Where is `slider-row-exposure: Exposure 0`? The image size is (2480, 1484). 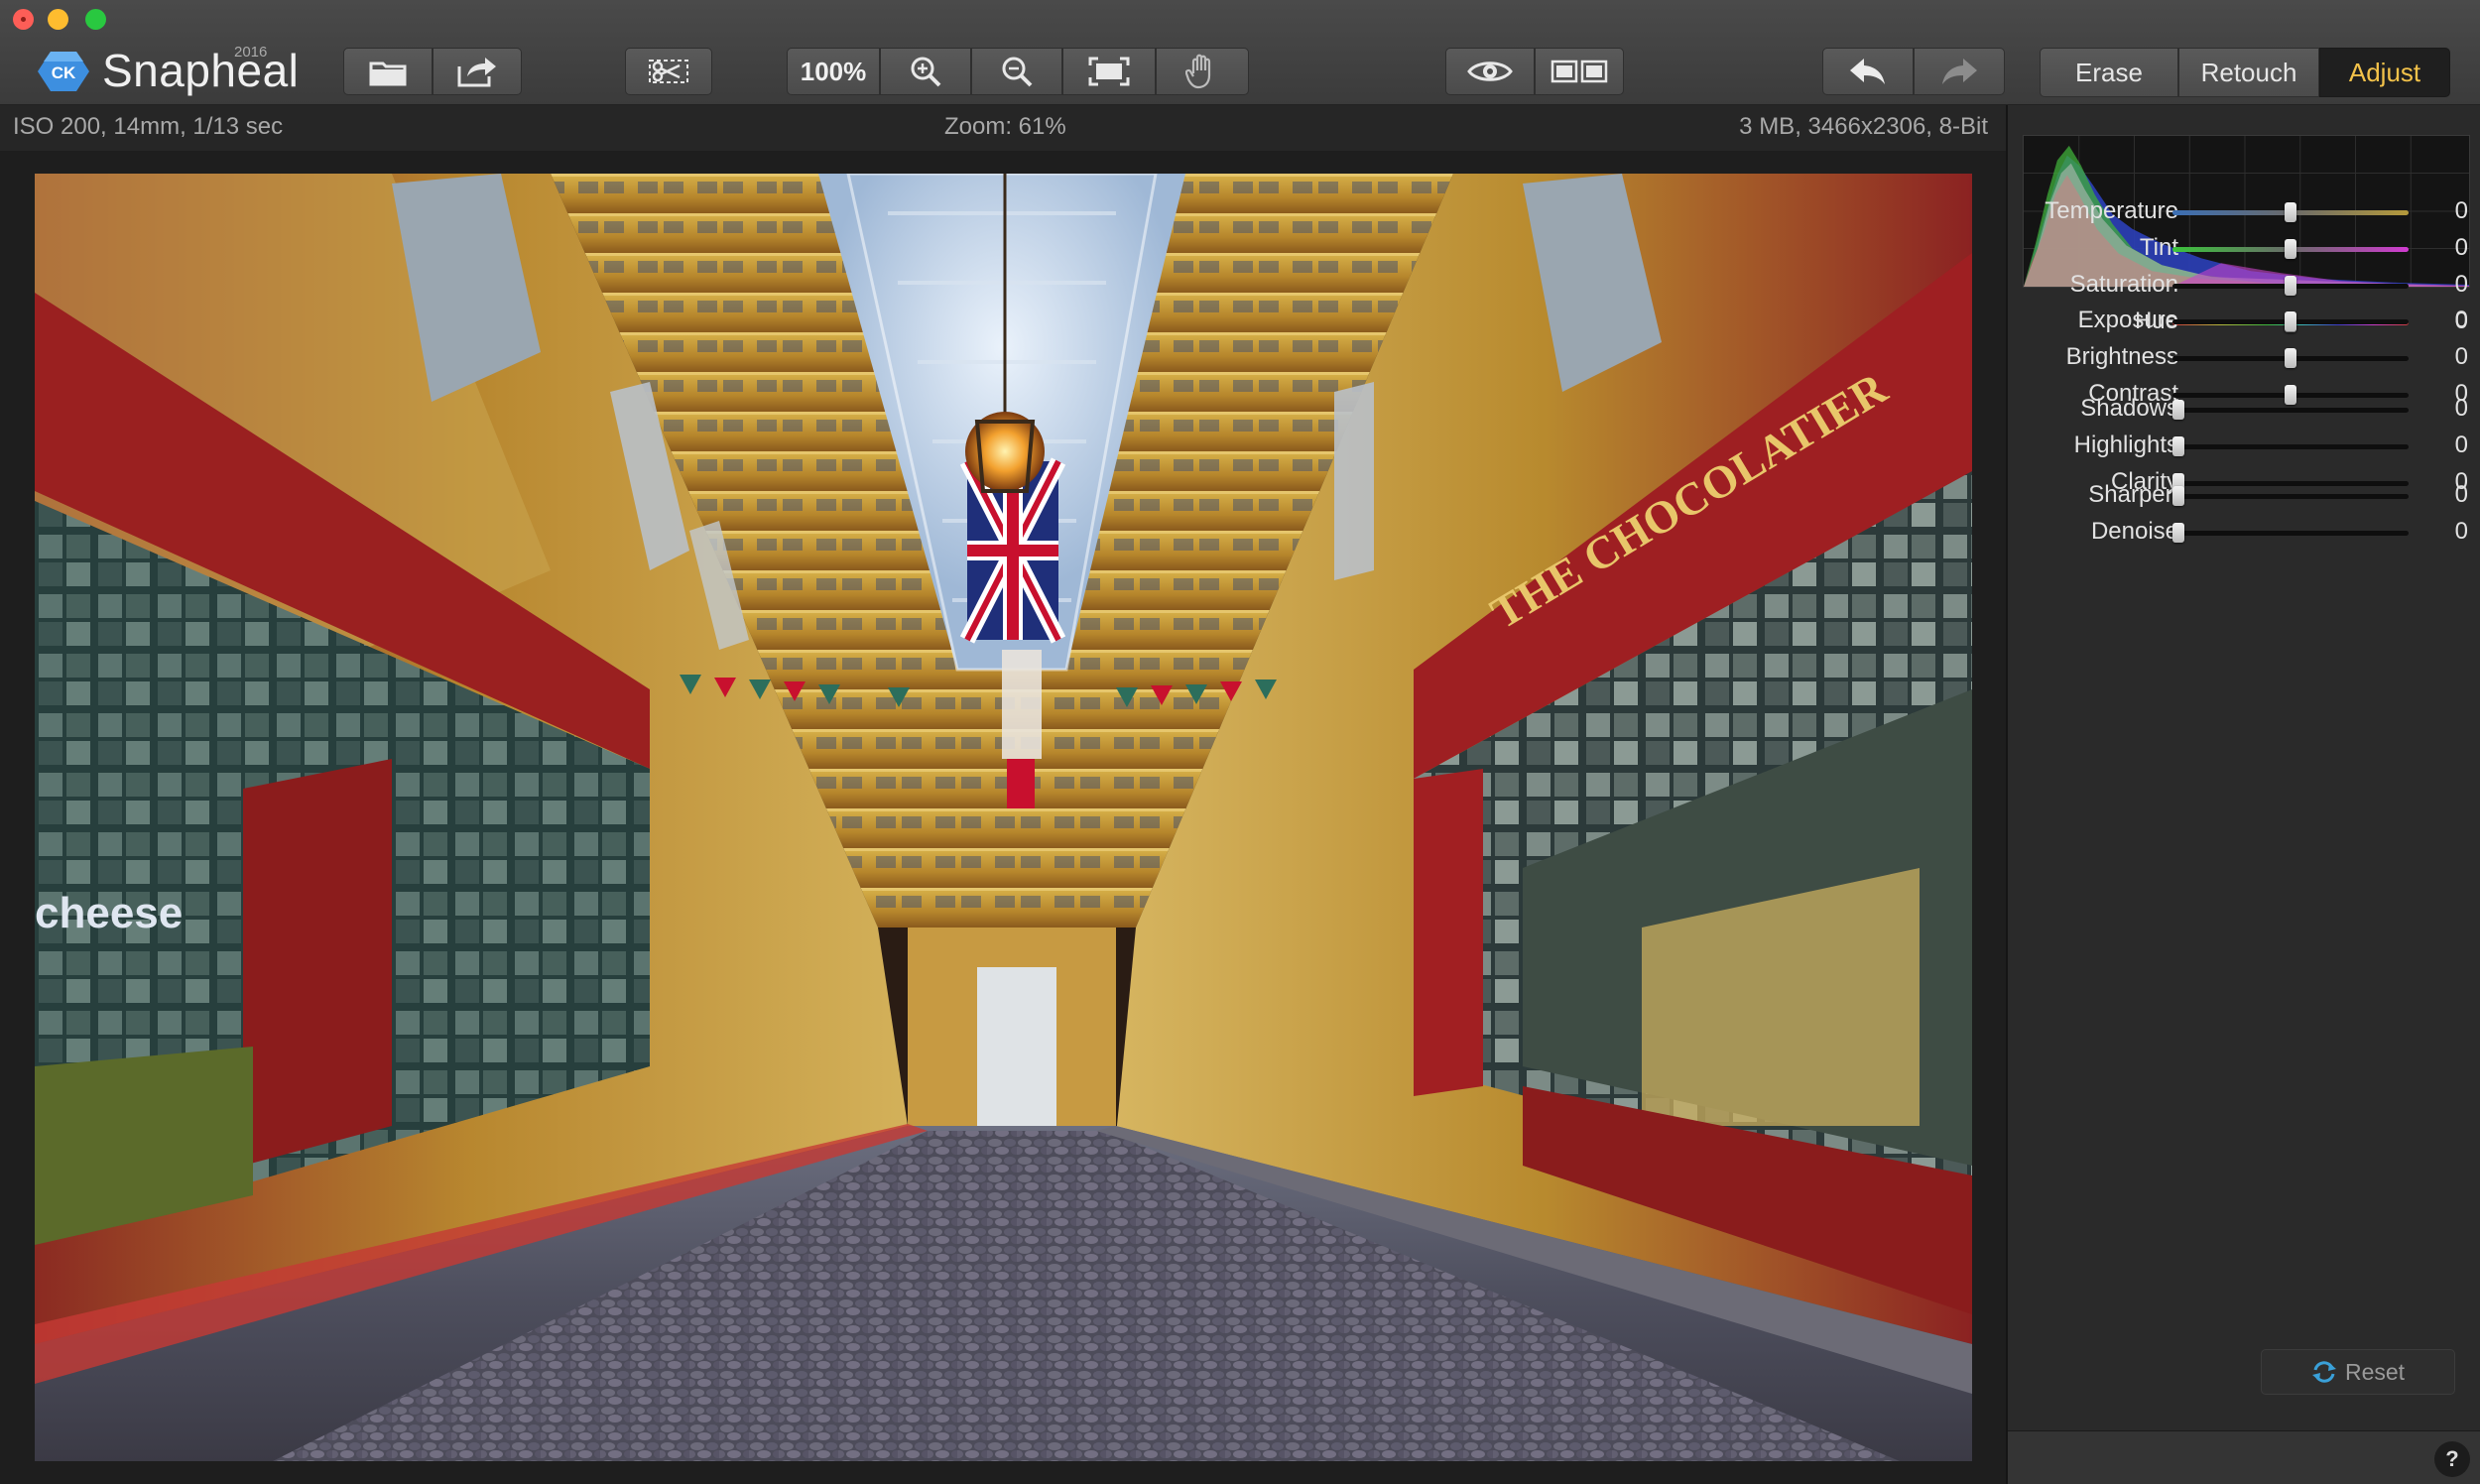
slider-row-exposure: Exposure 0 is located at coordinates (2244, 321).